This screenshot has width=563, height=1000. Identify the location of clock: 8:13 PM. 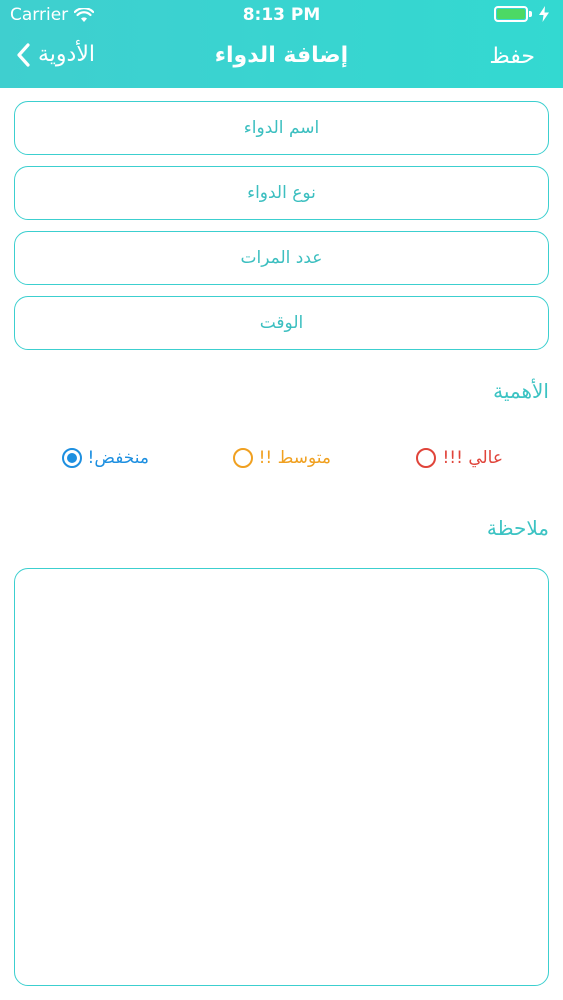
(281, 15).